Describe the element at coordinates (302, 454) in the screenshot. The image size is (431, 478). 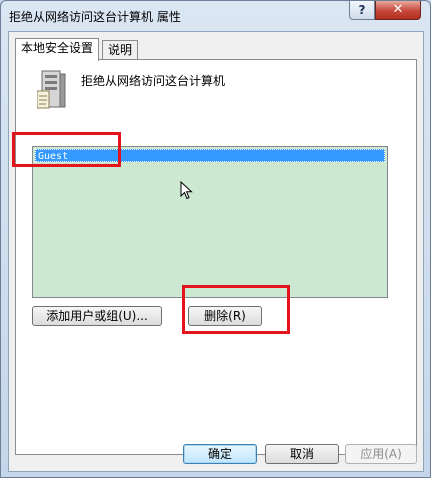
I see `cancel-button: 取消` at that location.